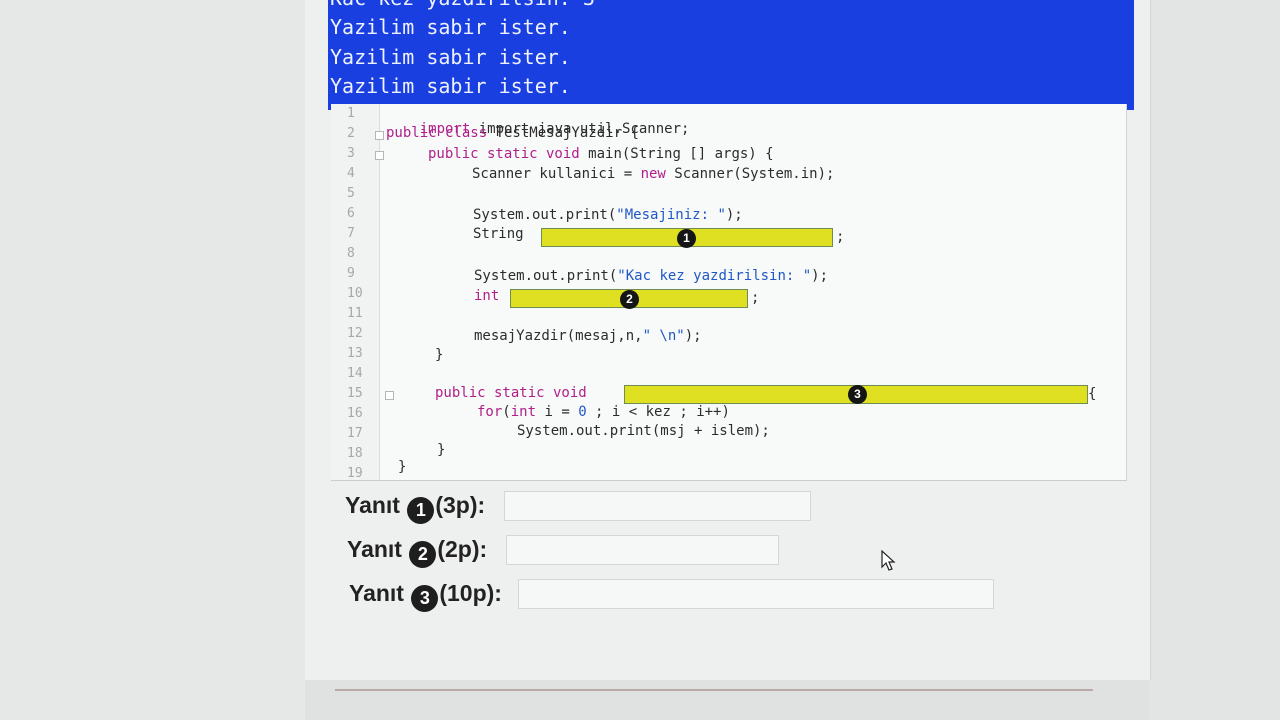  I want to click on line-number: 7, so click(351, 233).